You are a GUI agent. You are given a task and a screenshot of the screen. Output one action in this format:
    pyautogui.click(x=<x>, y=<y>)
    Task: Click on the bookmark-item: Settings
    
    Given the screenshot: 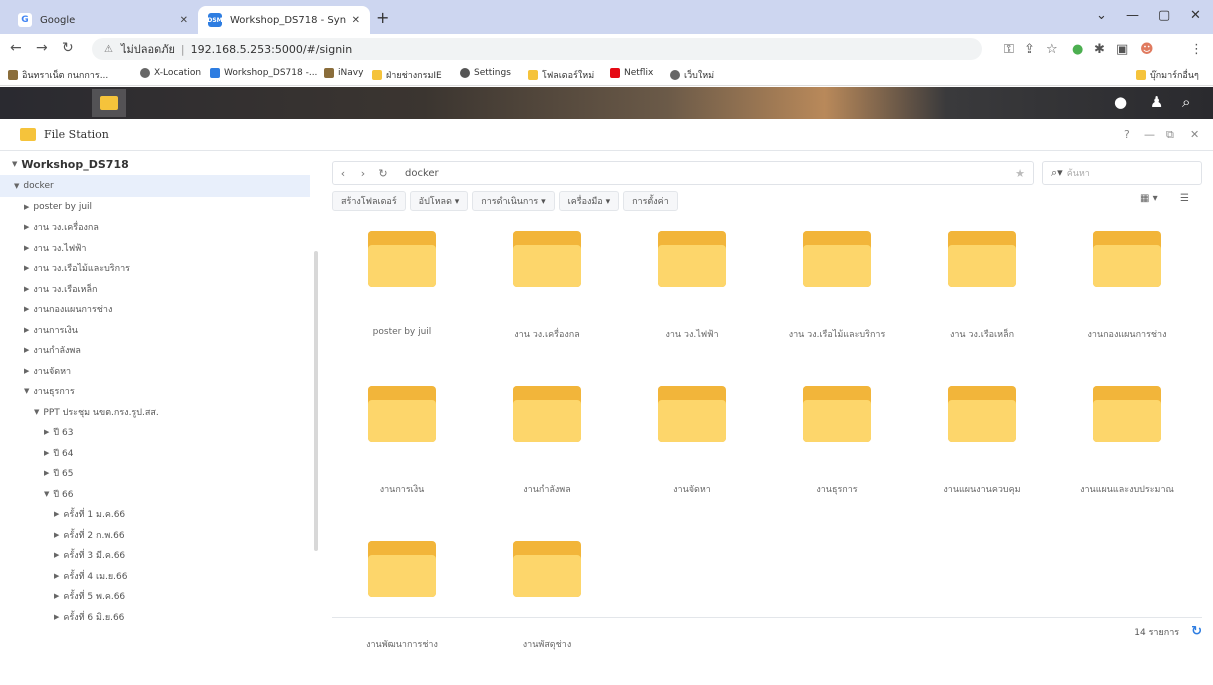 What is the action you would take?
    pyautogui.click(x=485, y=73)
    